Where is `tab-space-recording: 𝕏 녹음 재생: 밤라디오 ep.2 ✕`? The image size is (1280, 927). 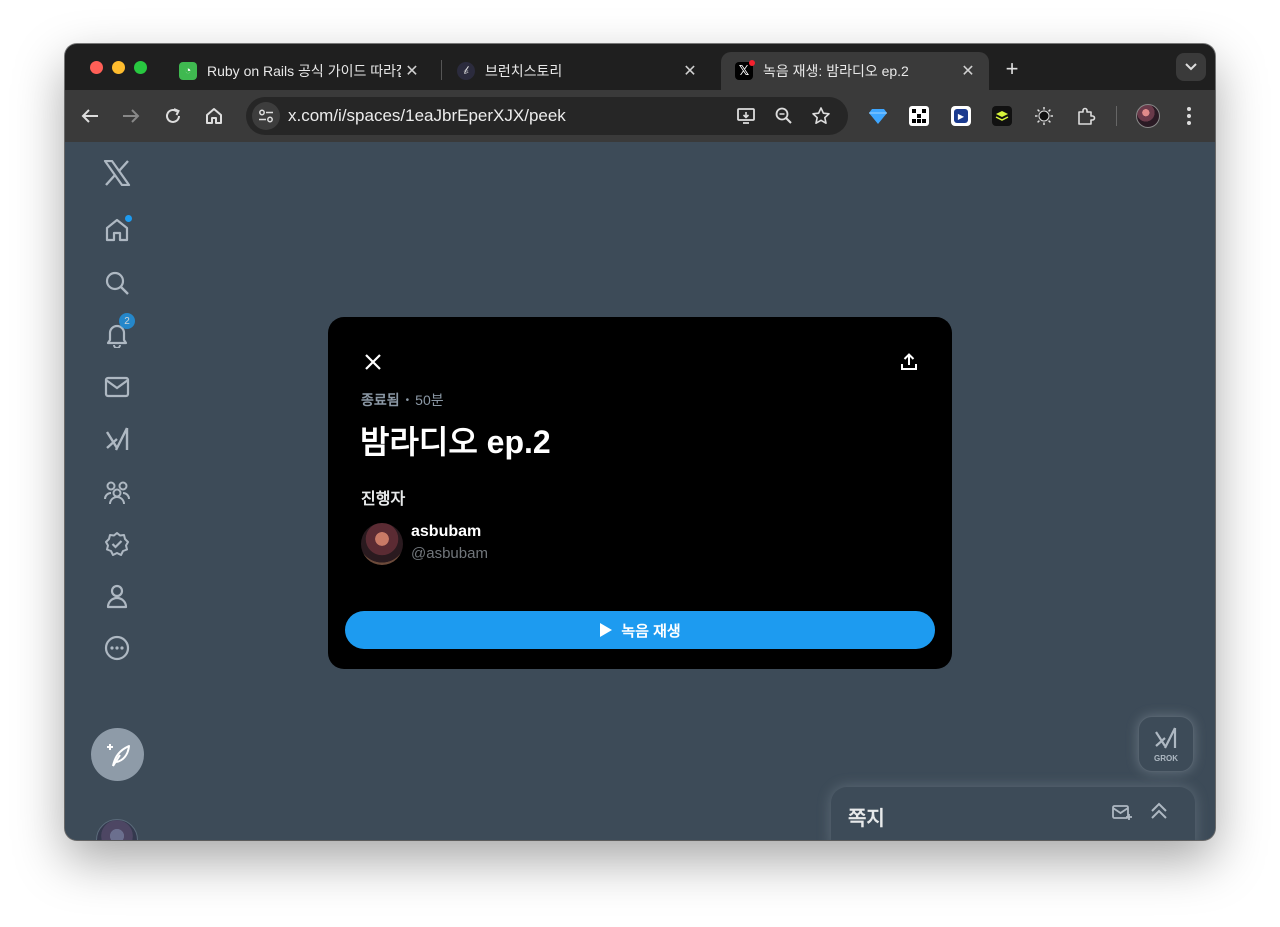
tab-space-recording: 𝕏 녹음 재생: 밤라디오 ep.2 ✕ is located at coordinates (855, 71).